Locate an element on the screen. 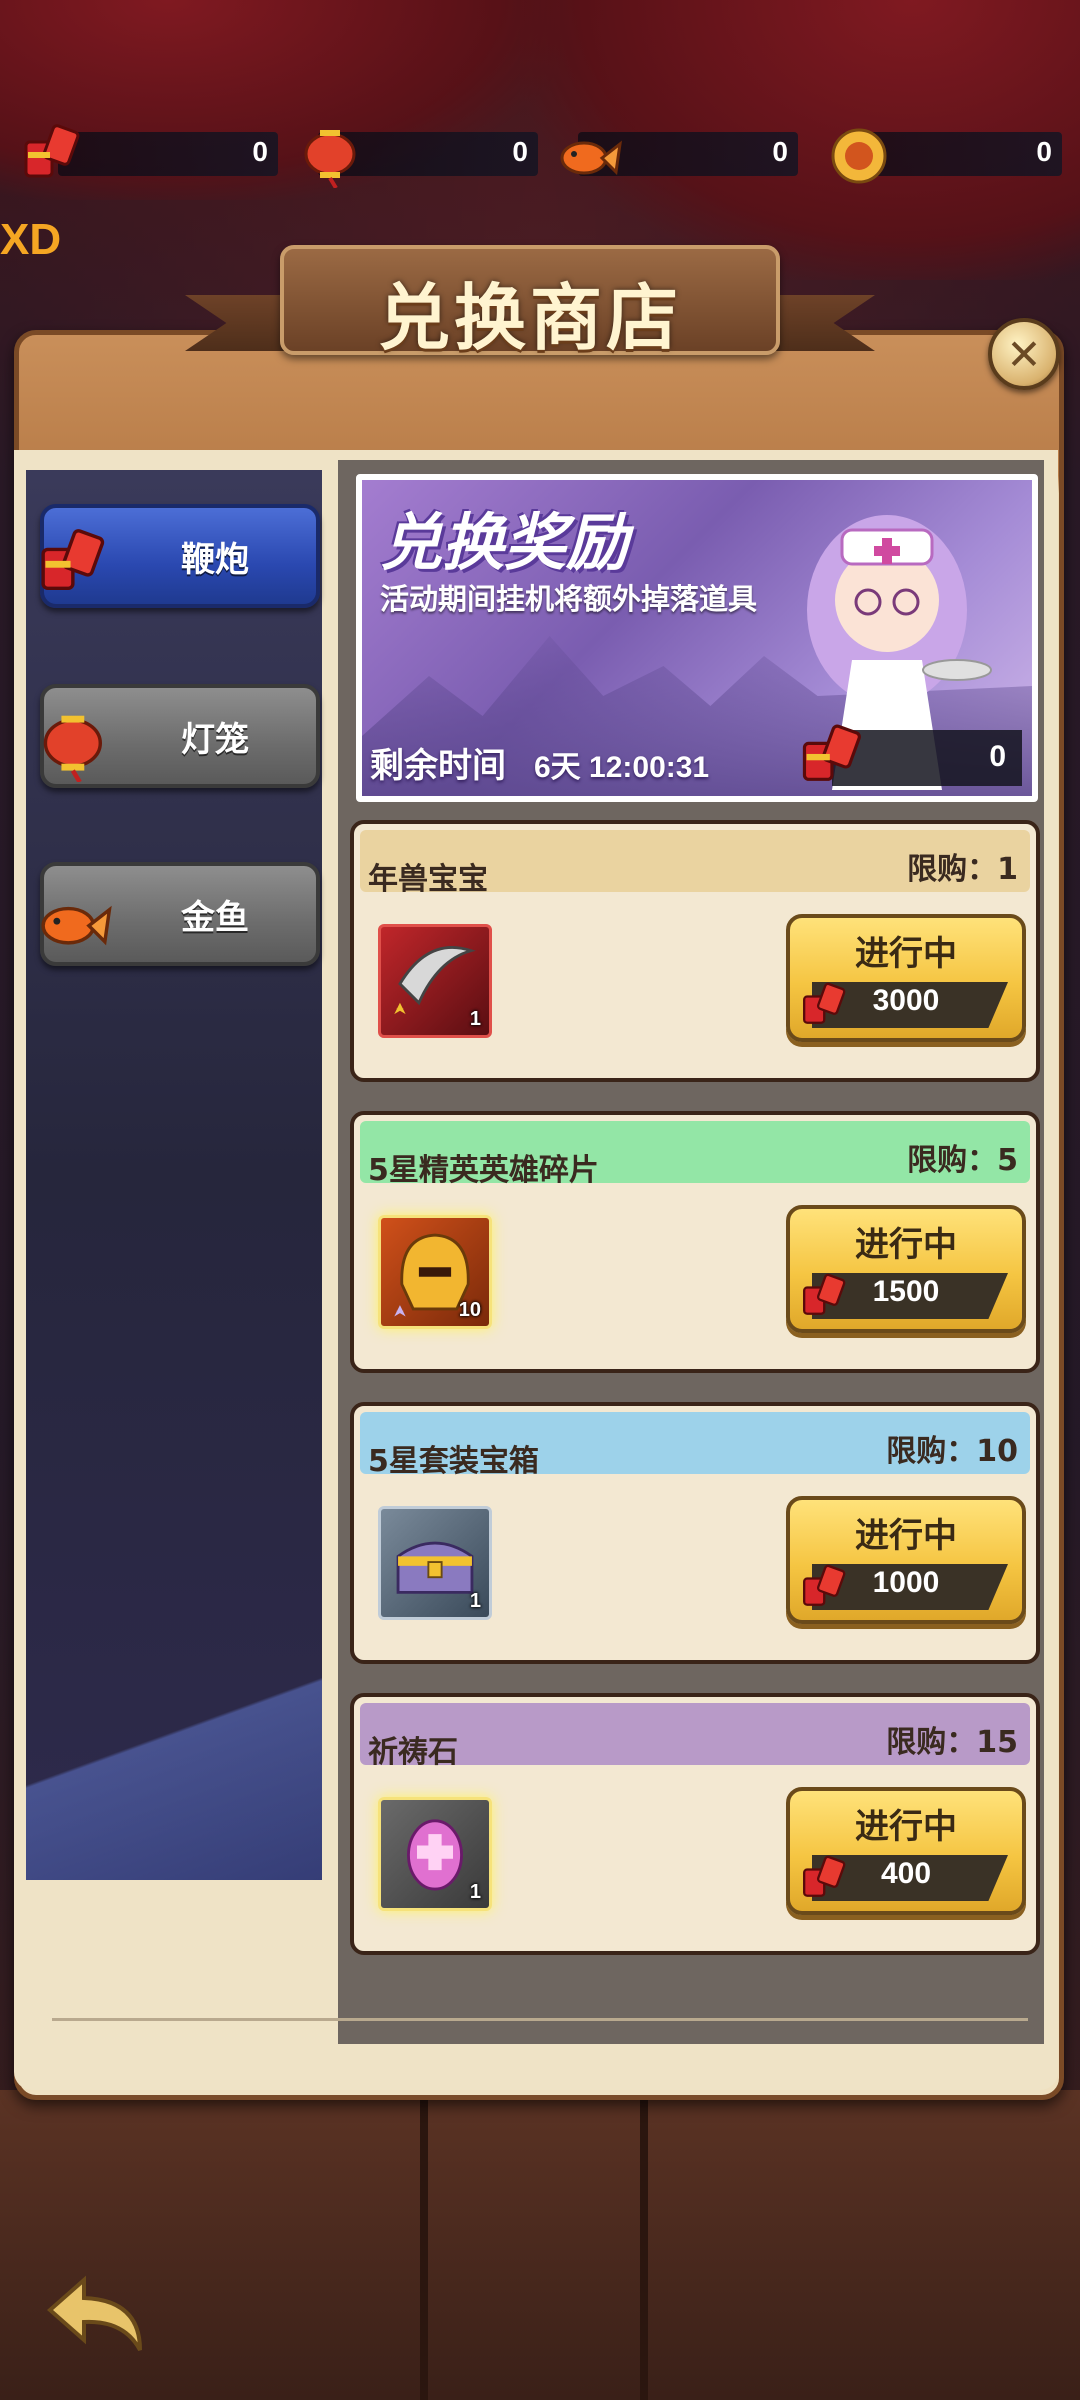  exchange-button: 进行中 1000 is located at coordinates (906, 1560).